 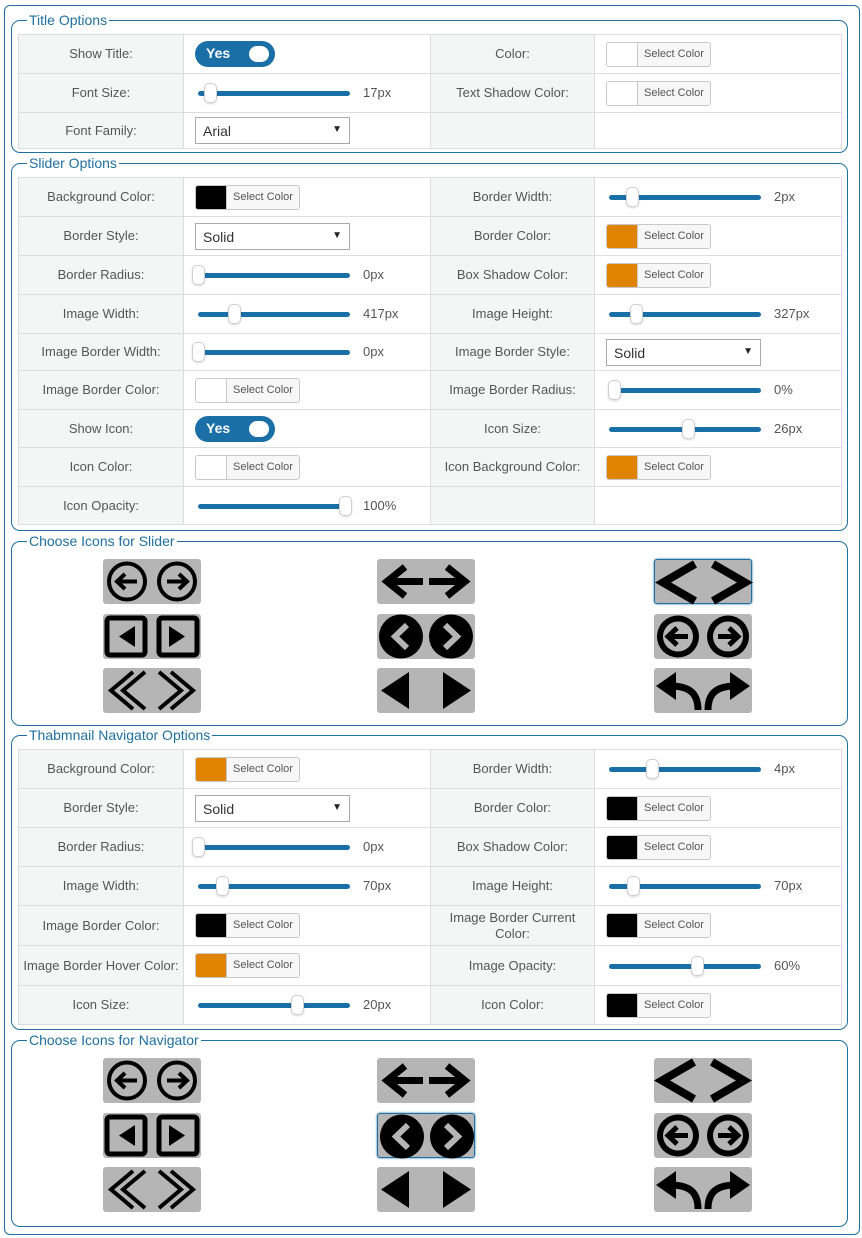 What do you see at coordinates (634, 886) in the screenshot?
I see `nav-image-height-slider-handle` at bounding box center [634, 886].